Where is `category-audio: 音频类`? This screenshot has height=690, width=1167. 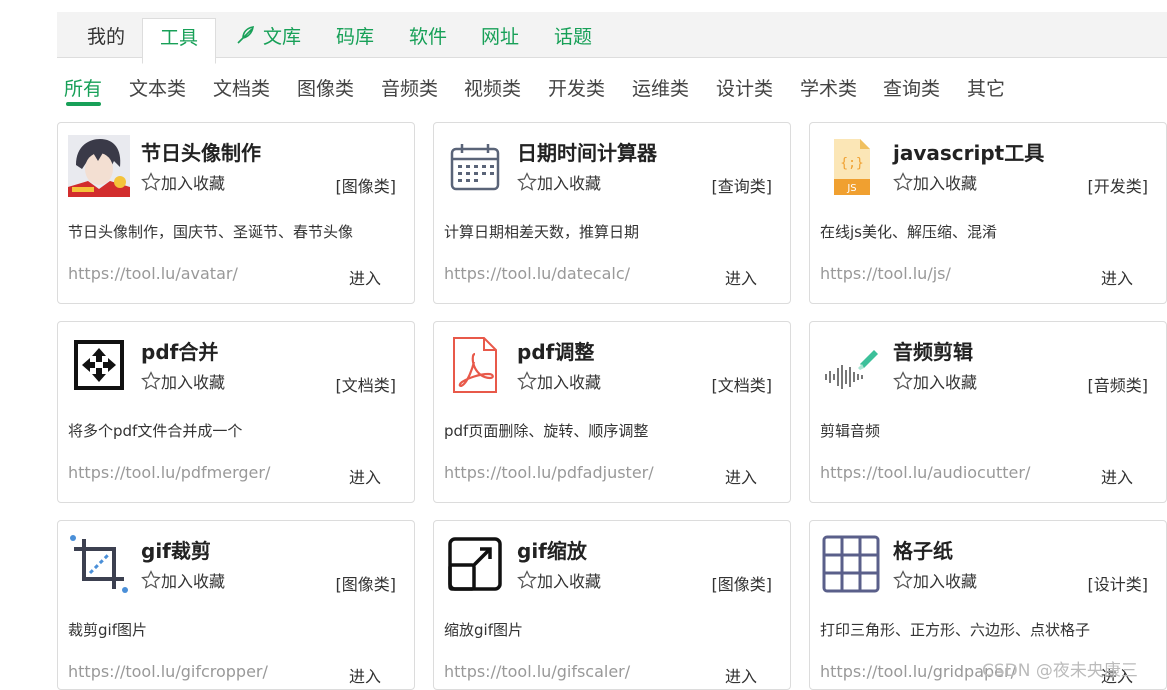 category-audio: 音频类 is located at coordinates (409, 87).